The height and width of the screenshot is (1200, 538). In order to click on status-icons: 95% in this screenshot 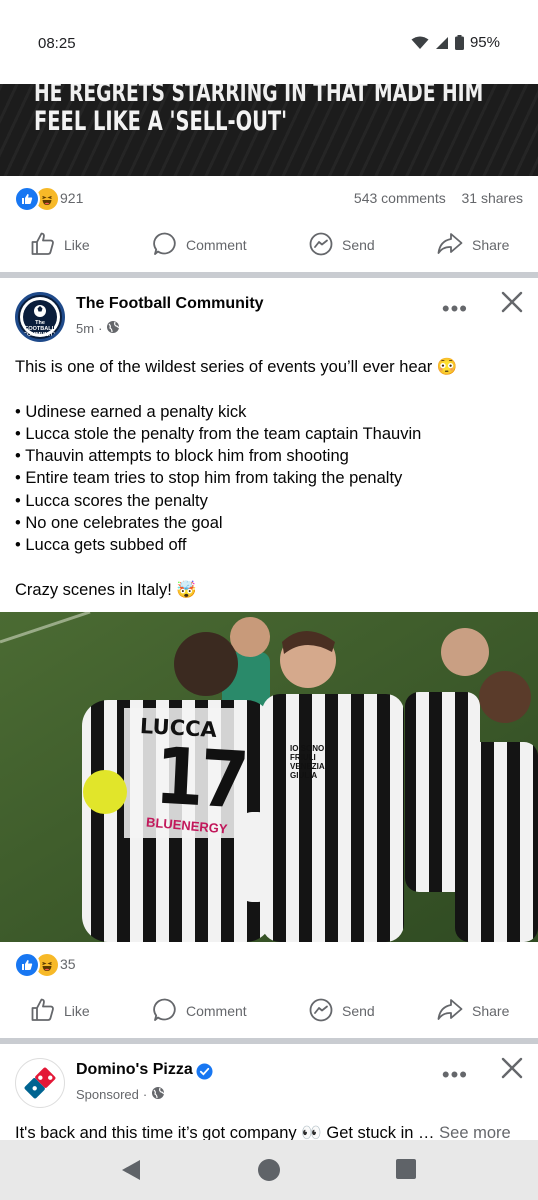, I will do `click(455, 42)`.